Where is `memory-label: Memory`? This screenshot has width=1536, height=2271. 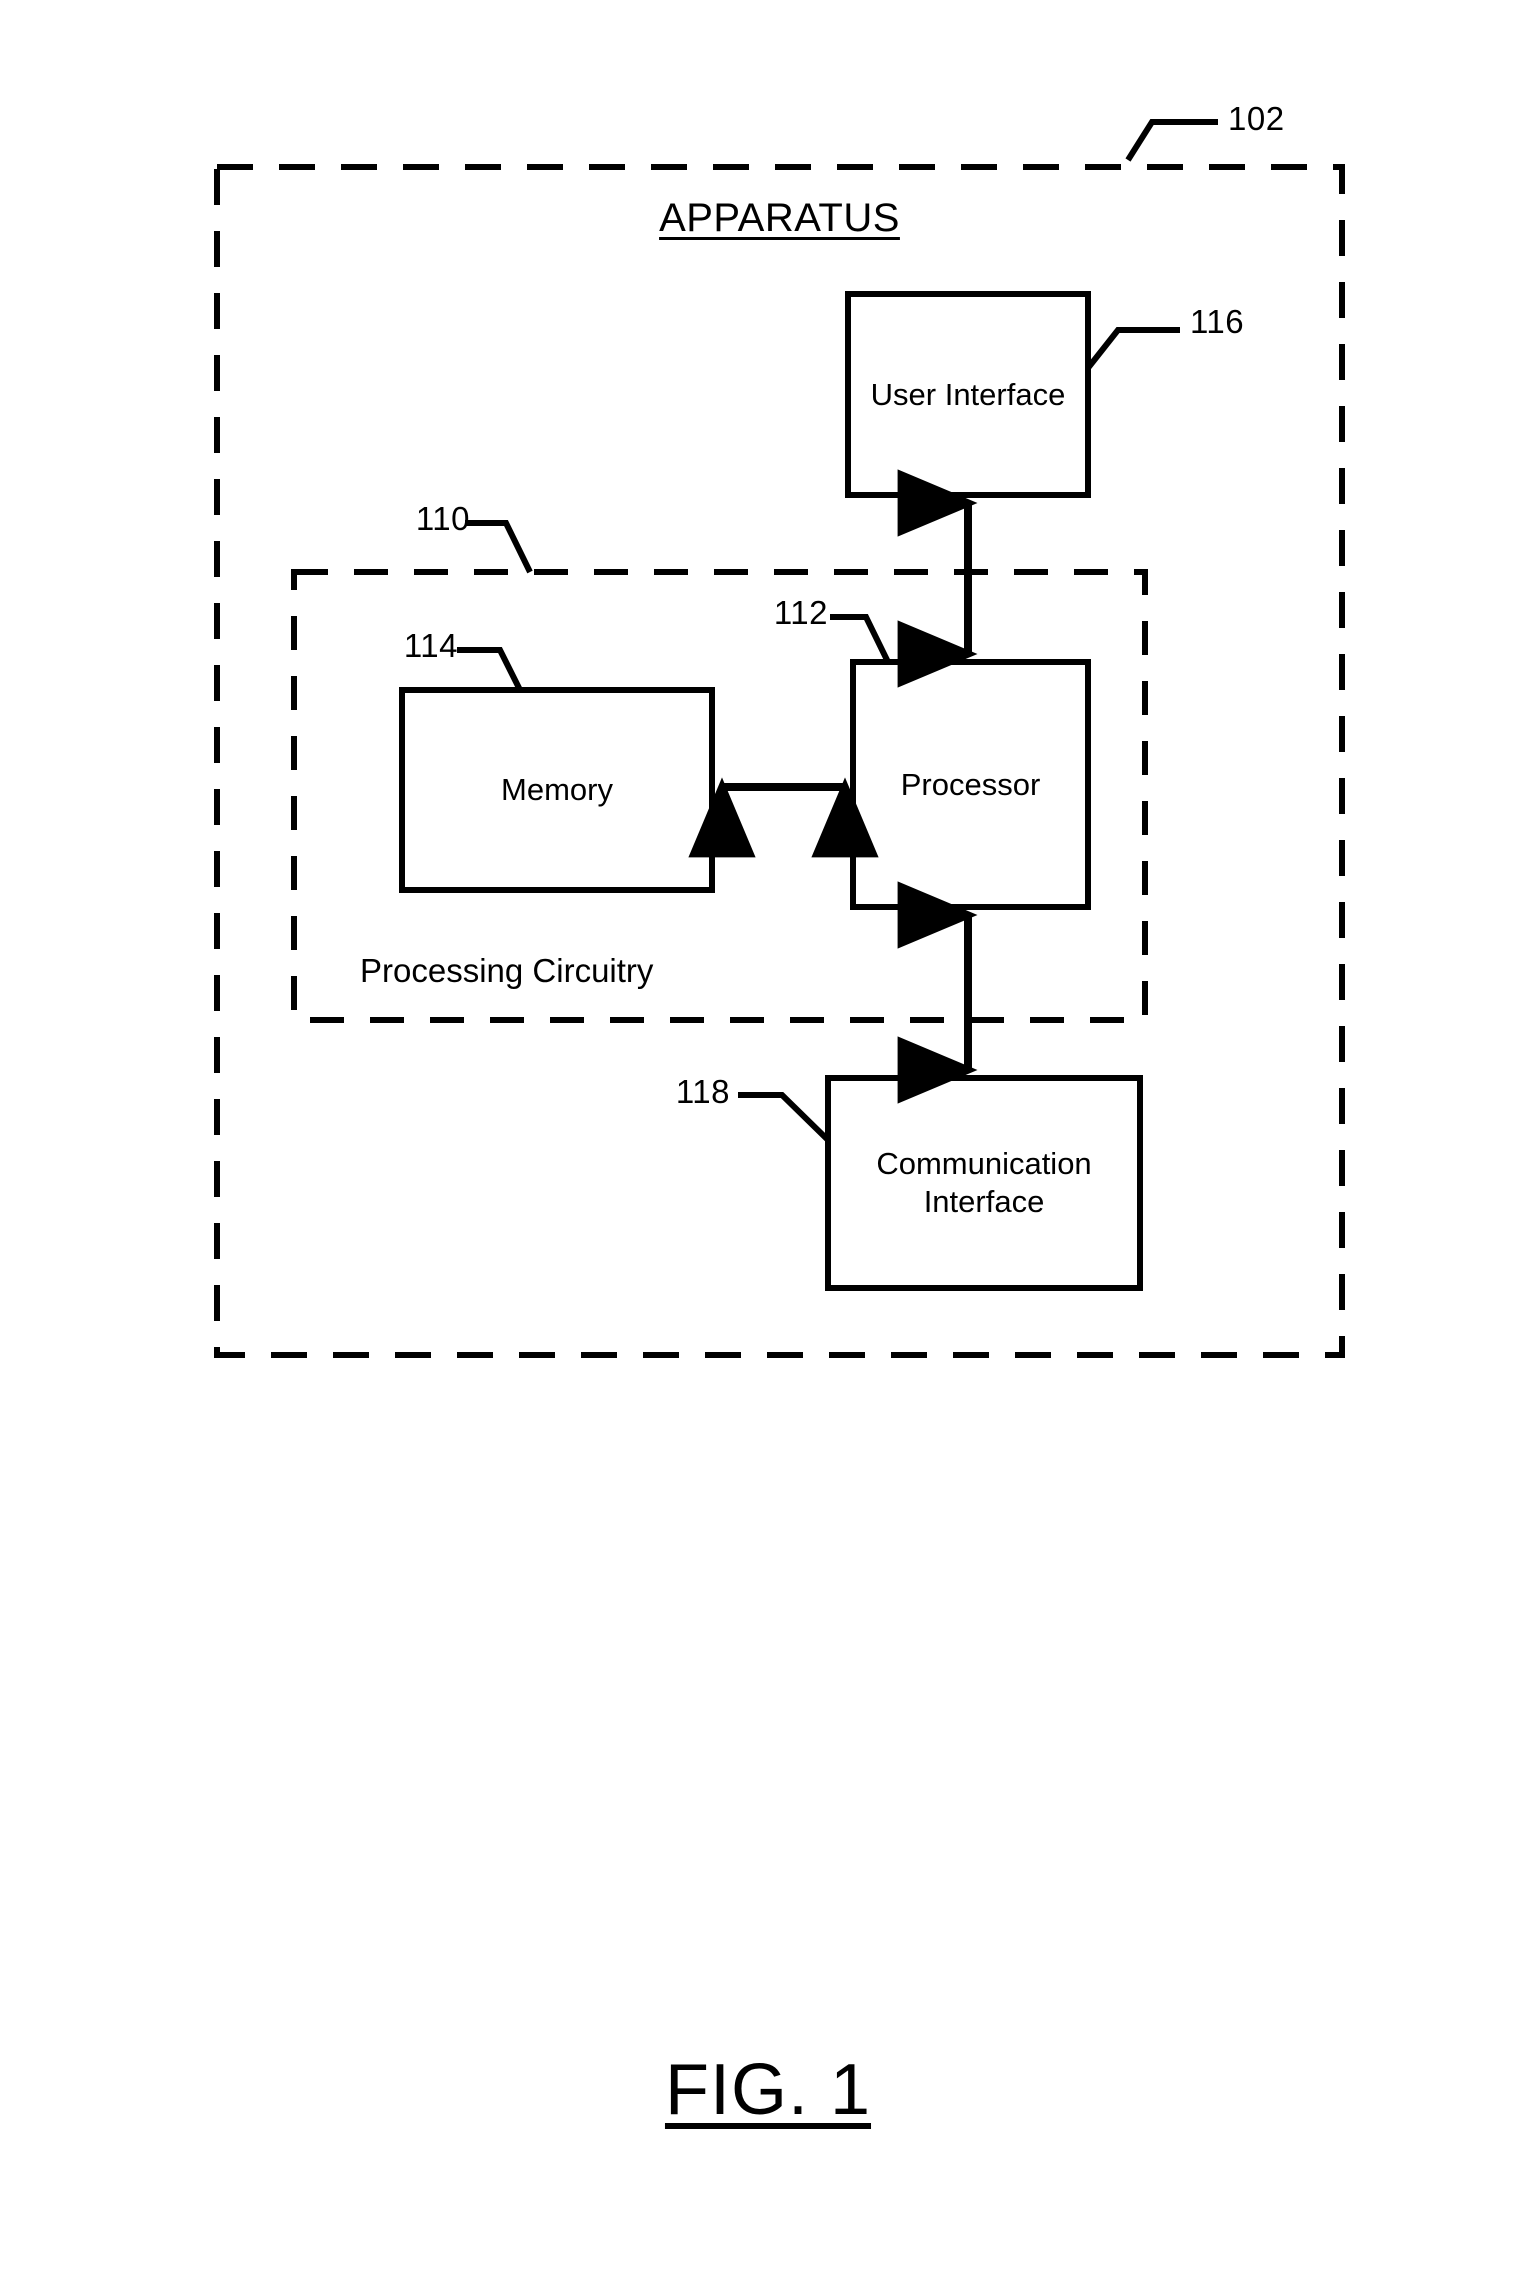 memory-label: Memory is located at coordinates (557, 790).